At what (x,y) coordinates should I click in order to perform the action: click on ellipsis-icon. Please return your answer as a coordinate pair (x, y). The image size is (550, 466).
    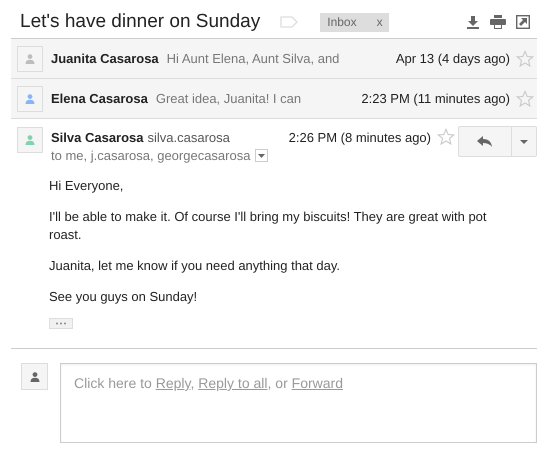
    Looking at the image, I should click on (61, 323).